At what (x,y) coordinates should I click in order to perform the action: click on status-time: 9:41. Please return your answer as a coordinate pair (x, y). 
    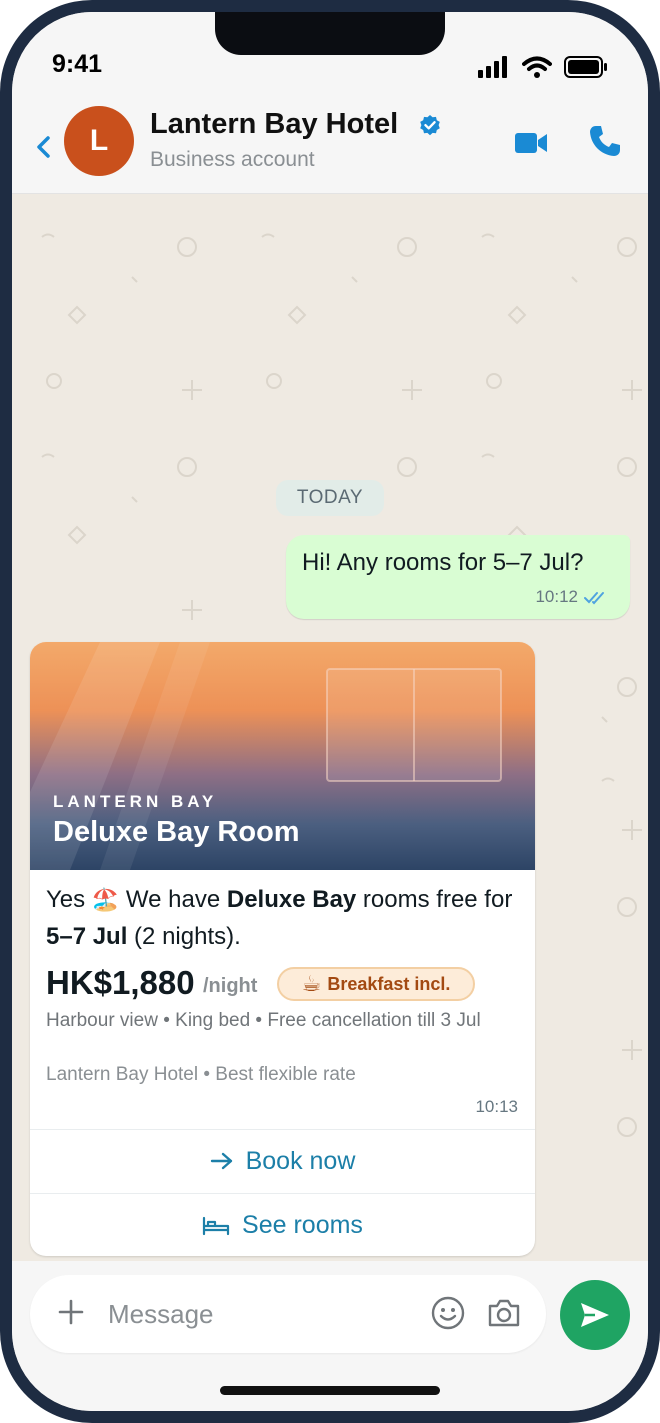
    Looking at the image, I should click on (77, 64).